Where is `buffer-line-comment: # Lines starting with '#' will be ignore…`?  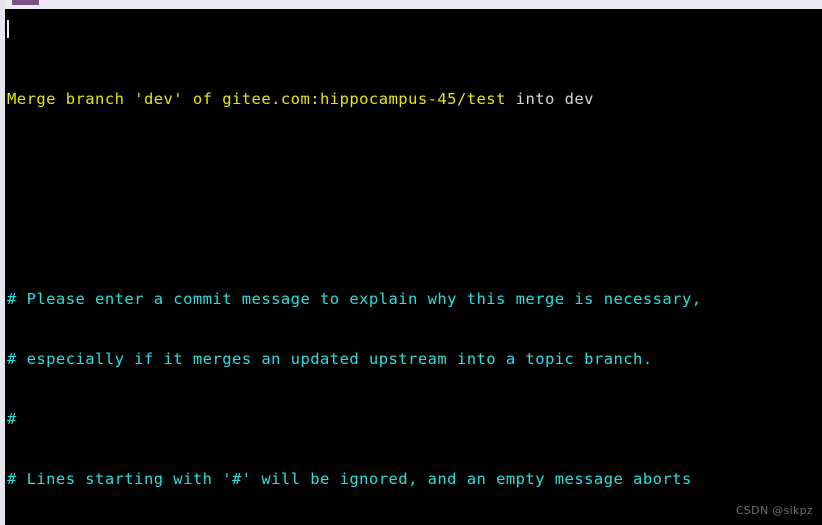
buffer-line-comment: # Lines starting with '#' will be ignore… is located at coordinates (413, 479).